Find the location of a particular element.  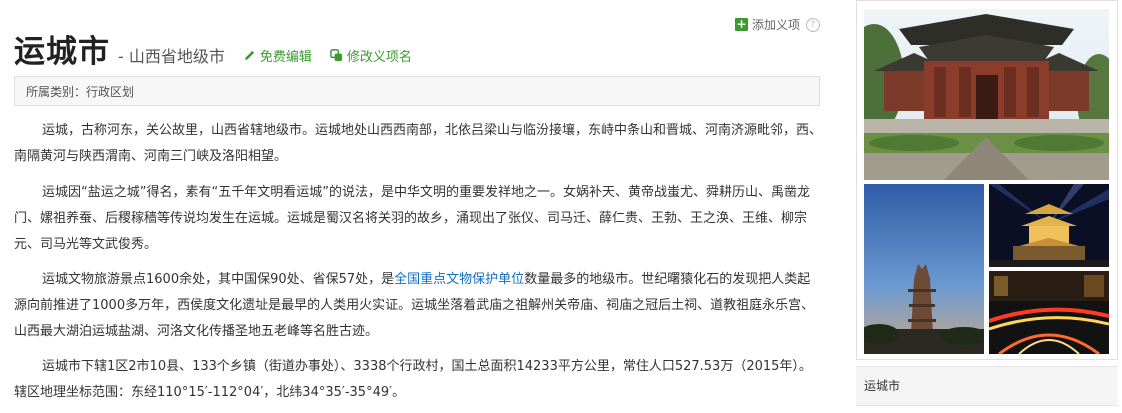

plus-icon: + is located at coordinates (741, 24).